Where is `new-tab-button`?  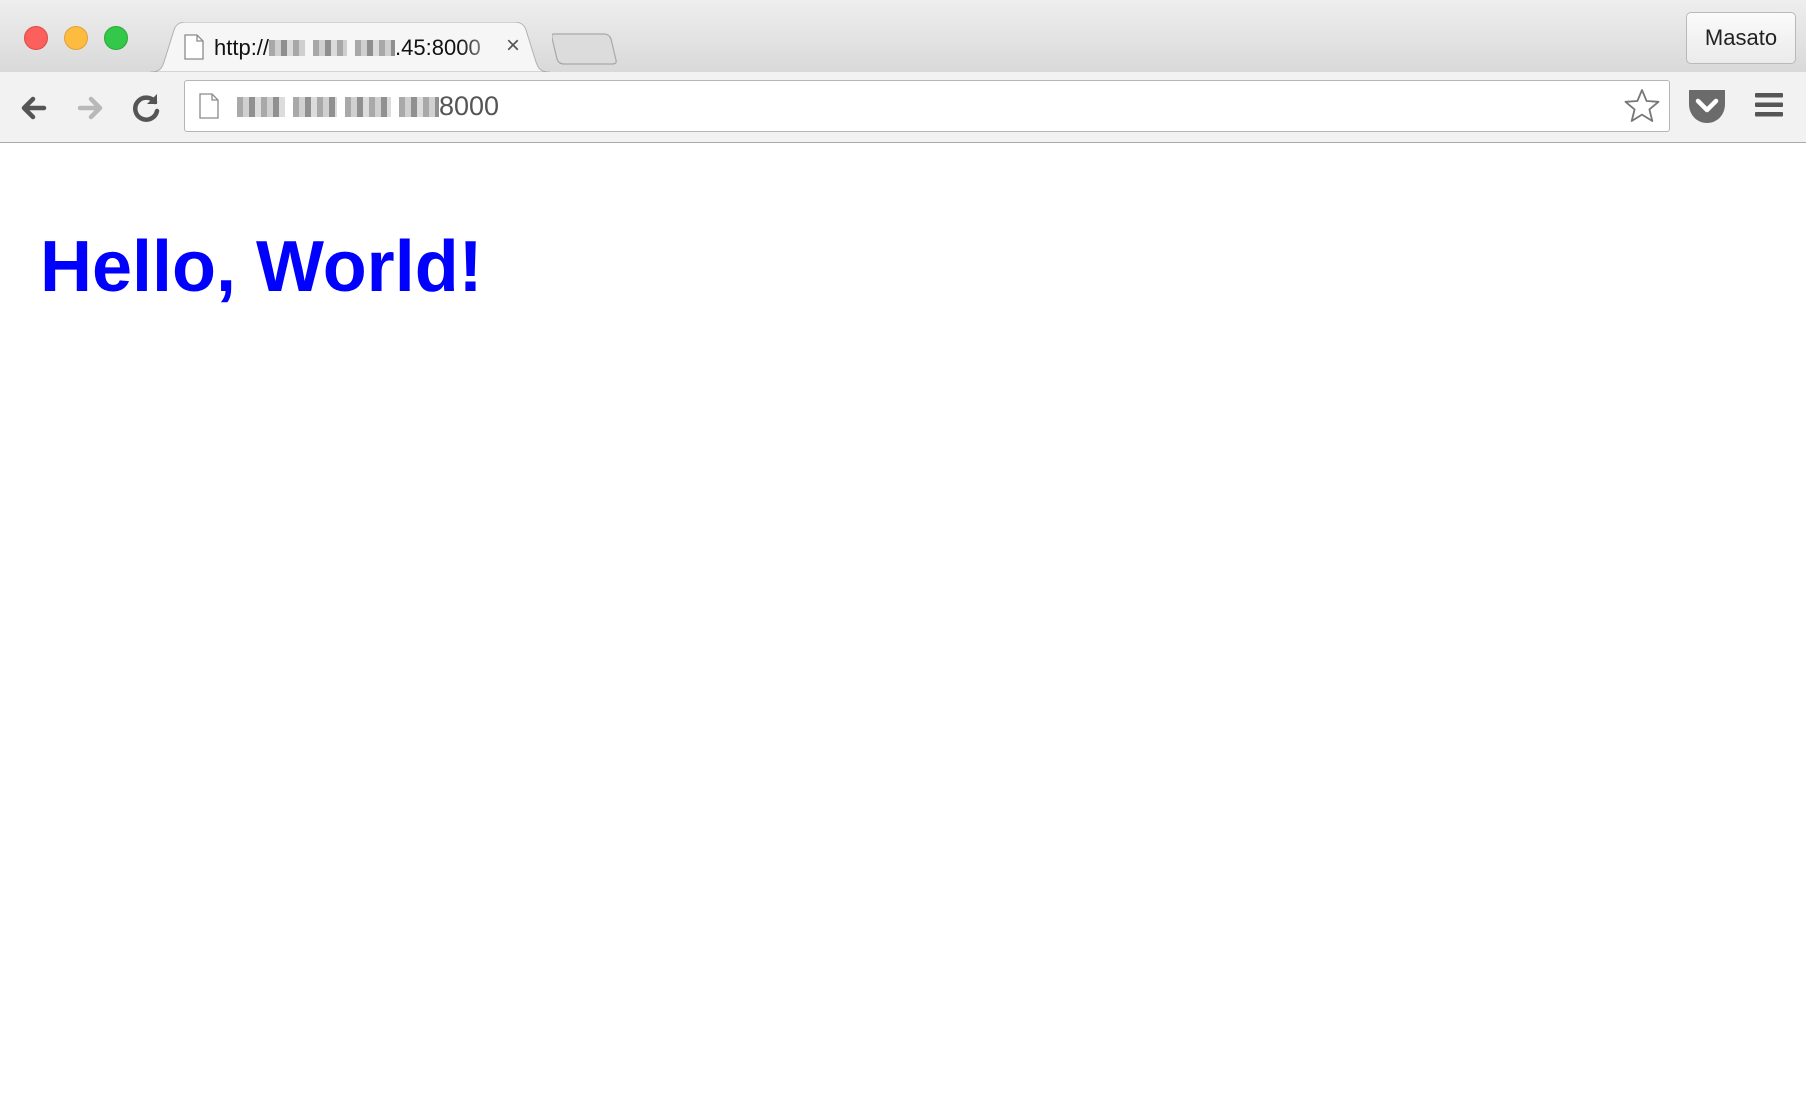 new-tab-button is located at coordinates (585, 49).